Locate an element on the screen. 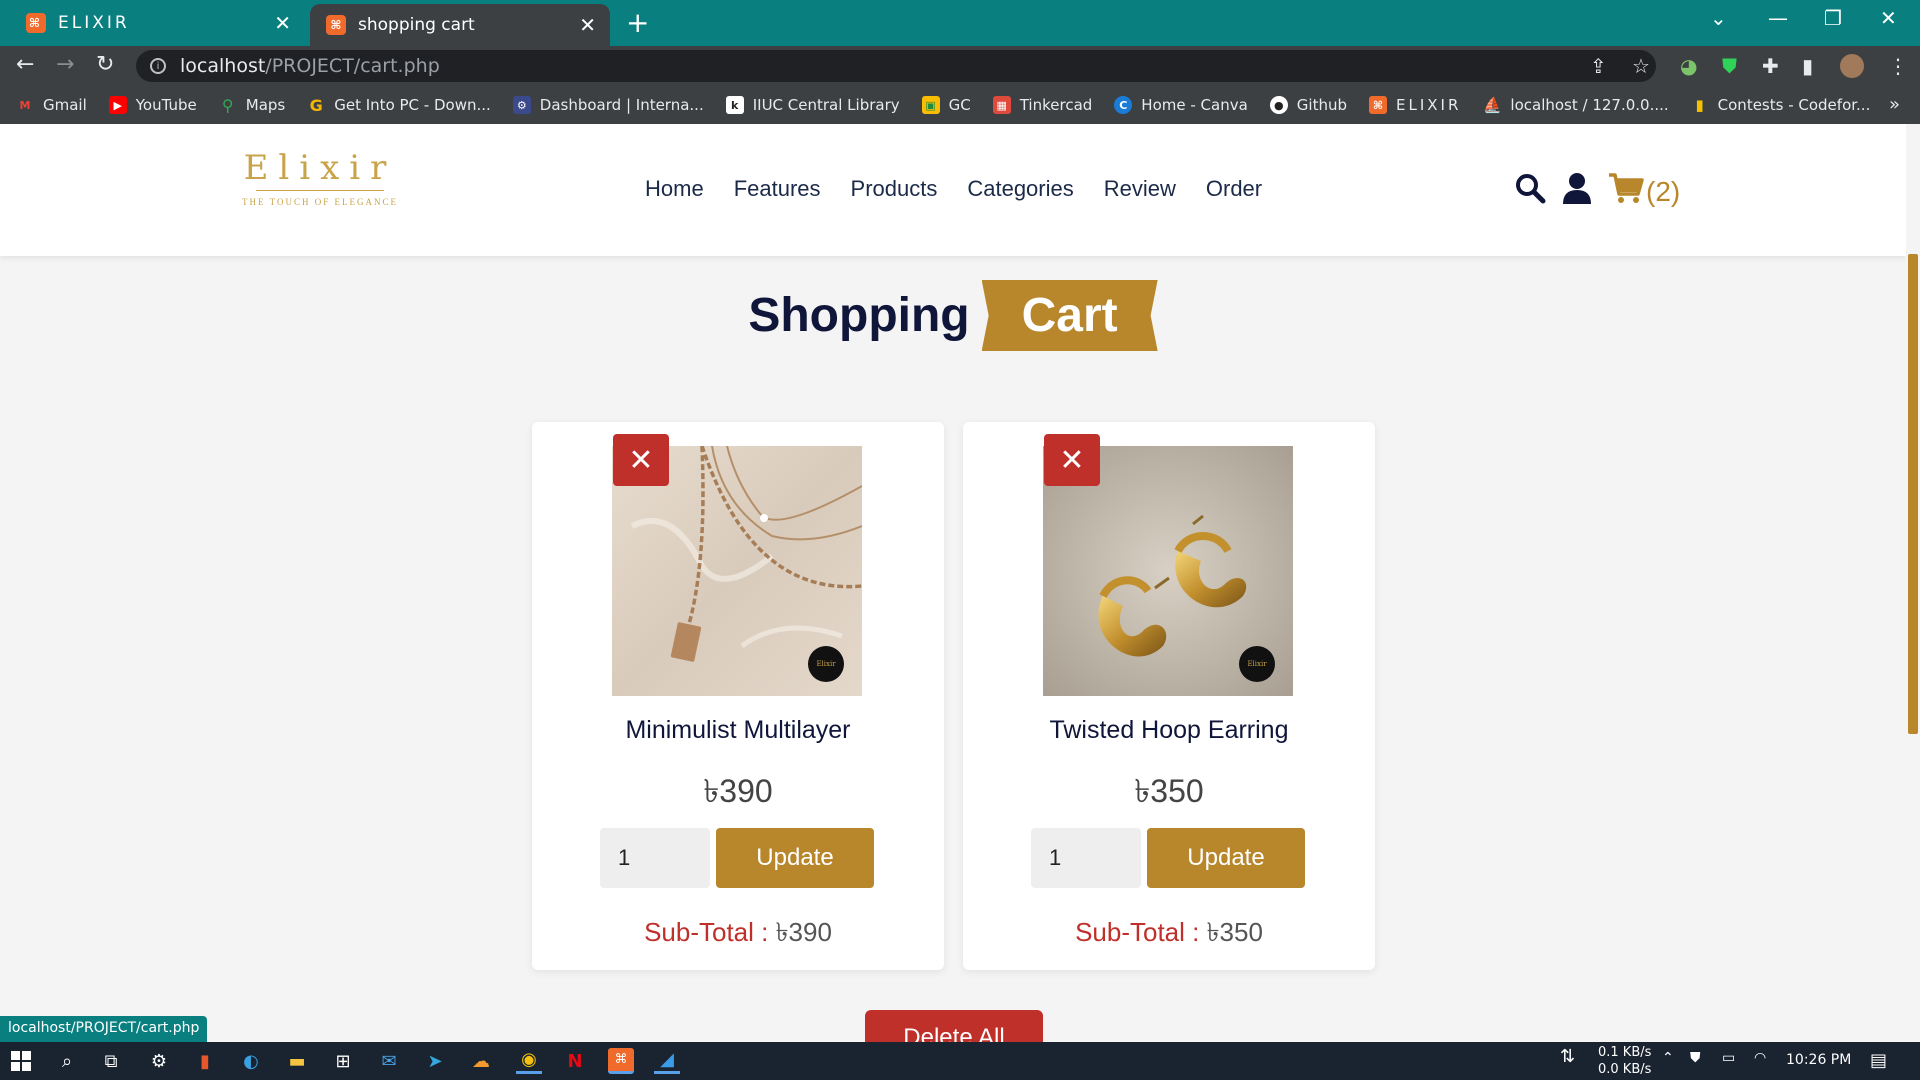 This screenshot has height=1080, width=1920. telegram-icon: ➤ is located at coordinates (435, 1061).